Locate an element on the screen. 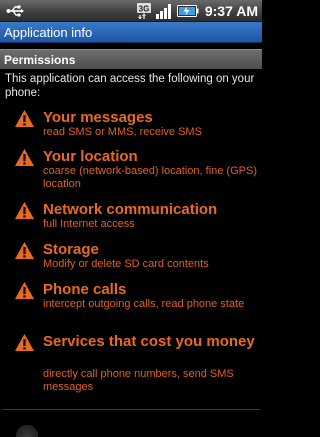 The height and width of the screenshot is (437, 320). usb-icon is located at coordinates (15, 11).